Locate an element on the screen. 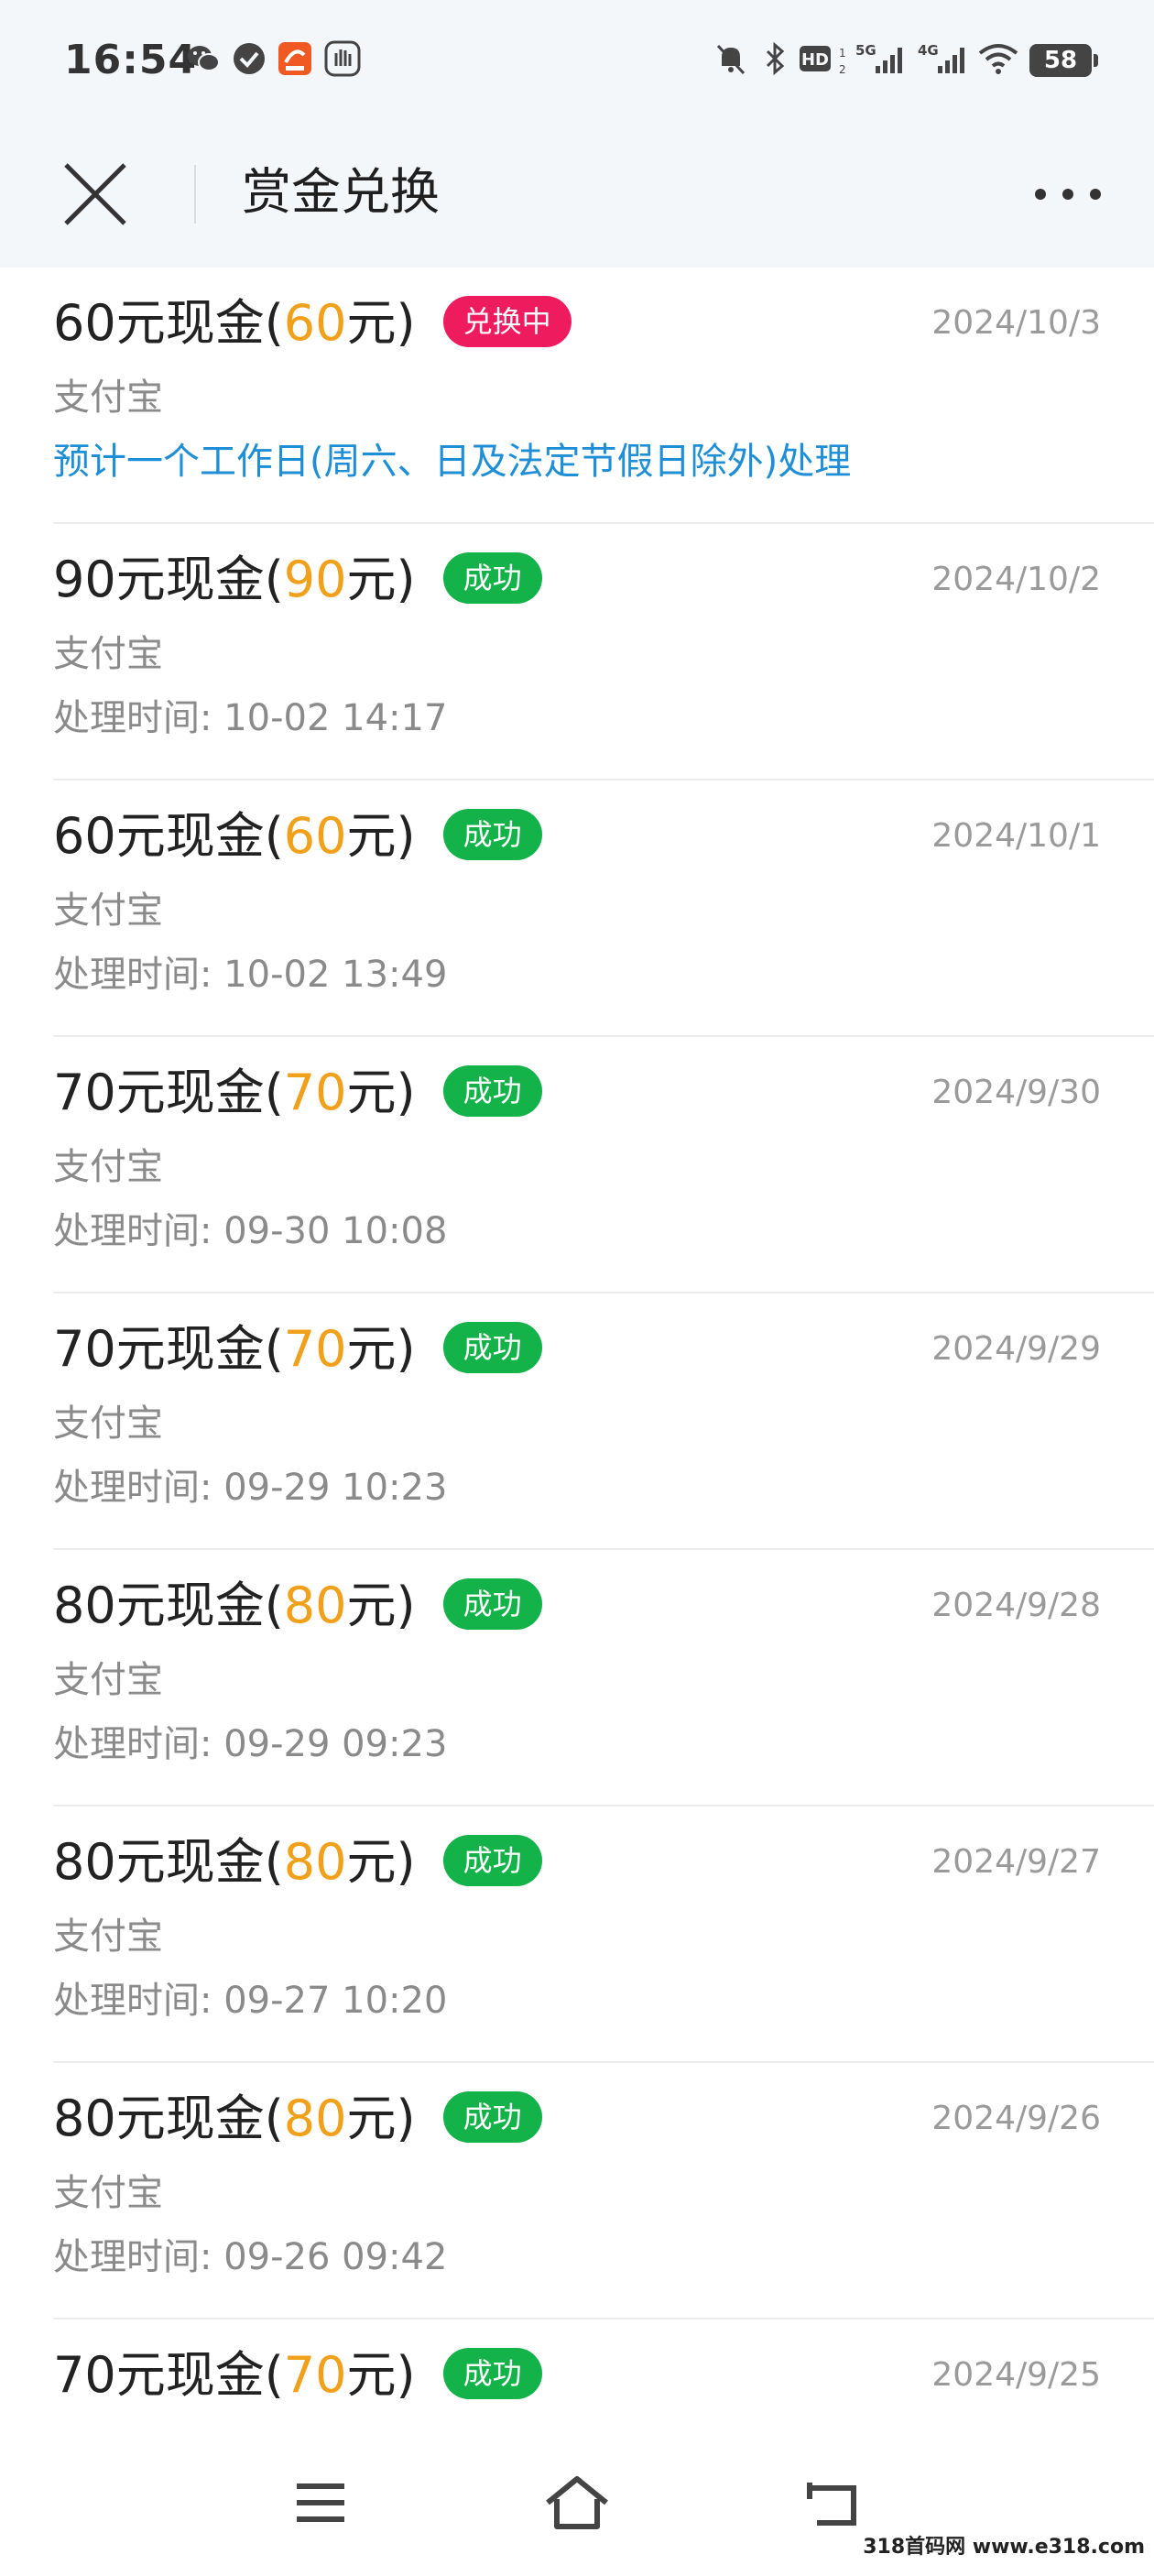 Image resolution: width=1154 pixels, height=2576 pixels. item-process-time: 处理时间: 10-02 13:49 is located at coordinates (250, 975).